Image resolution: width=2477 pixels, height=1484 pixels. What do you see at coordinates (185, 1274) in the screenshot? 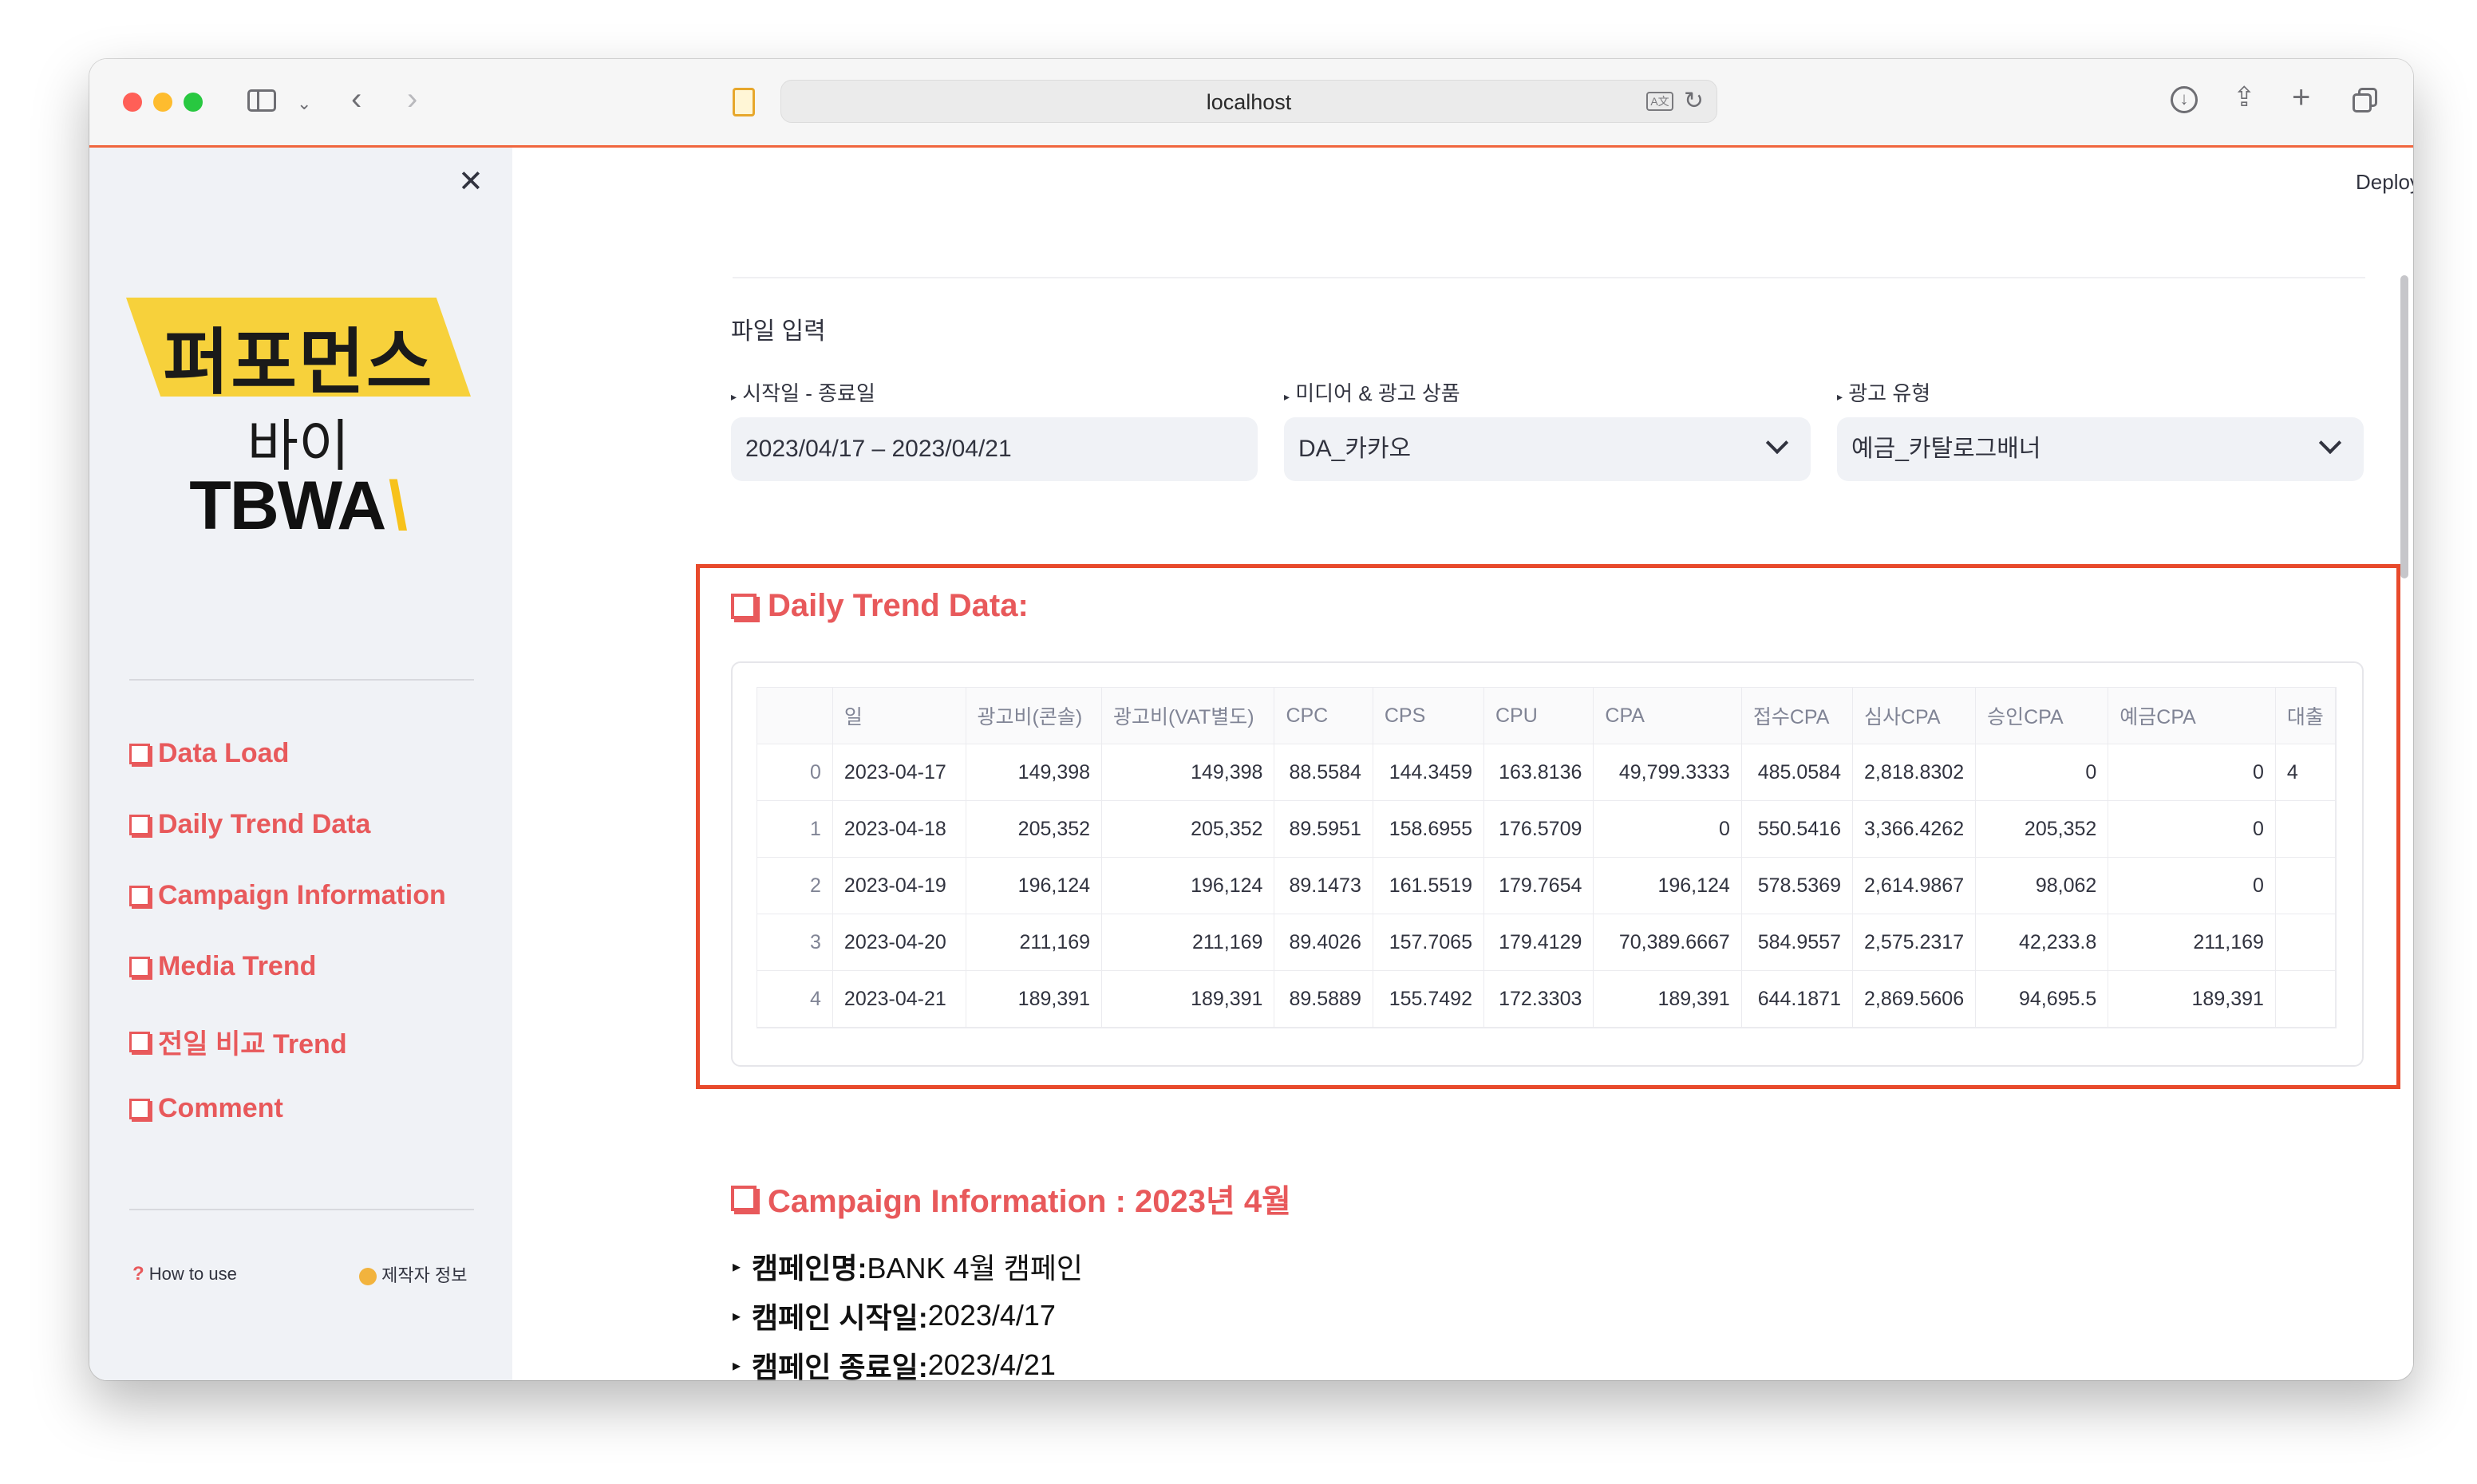
I see `how-to-use-link: ? How to use` at bounding box center [185, 1274].